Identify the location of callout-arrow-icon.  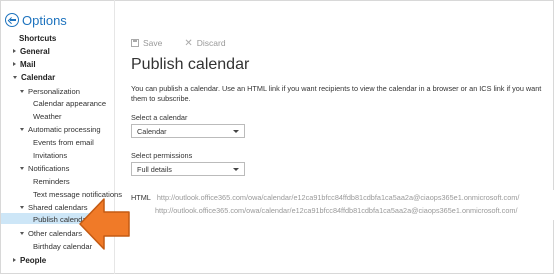
(104, 224).